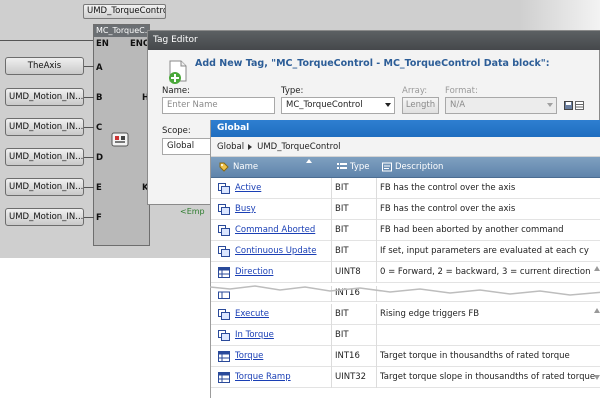  What do you see at coordinates (282, 314) in the screenshot?
I see `tag-name: Execute` at bounding box center [282, 314].